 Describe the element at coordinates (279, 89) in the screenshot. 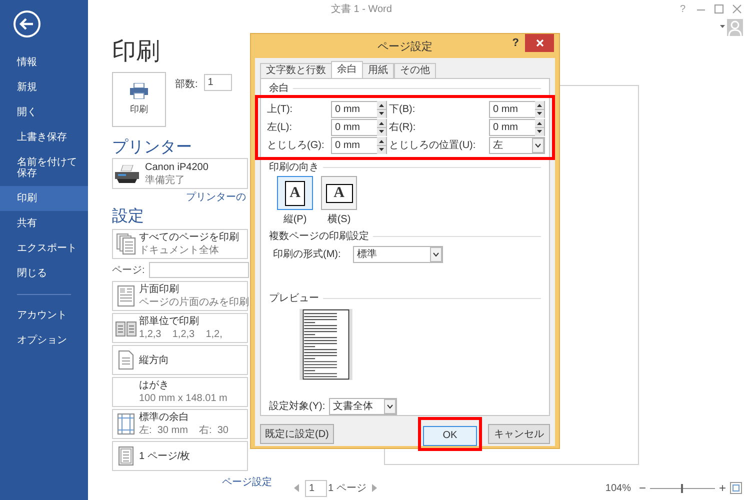

I see `group-label: 余白` at that location.